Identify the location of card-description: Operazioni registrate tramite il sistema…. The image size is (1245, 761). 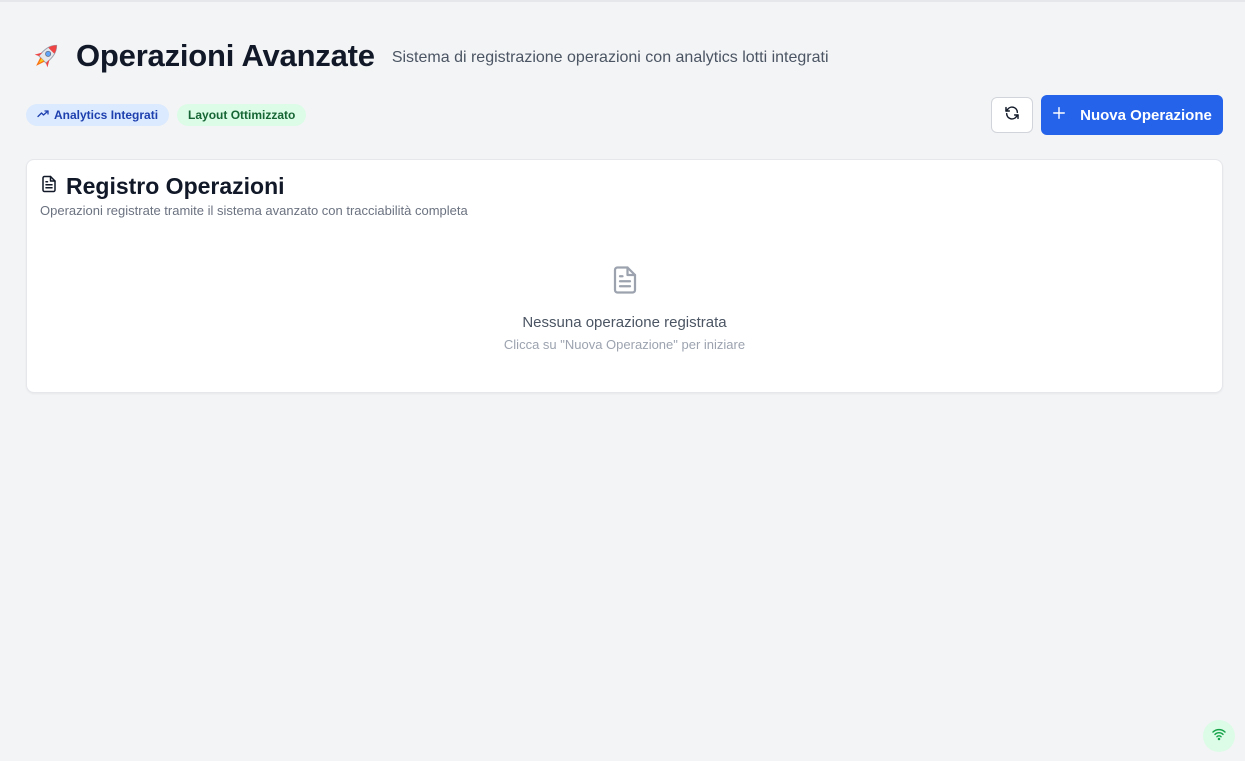
(254, 210).